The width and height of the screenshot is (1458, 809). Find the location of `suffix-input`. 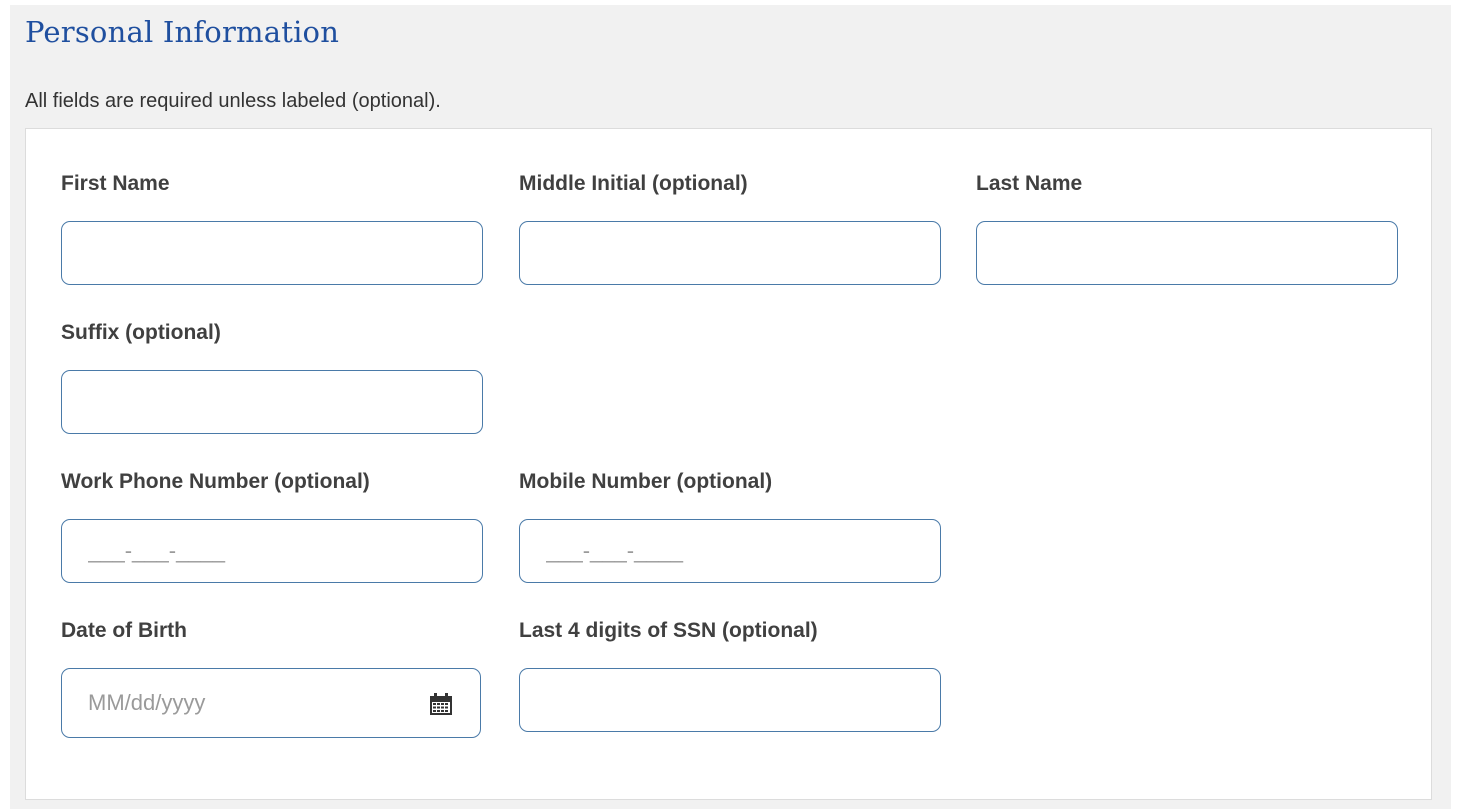

suffix-input is located at coordinates (272, 402).